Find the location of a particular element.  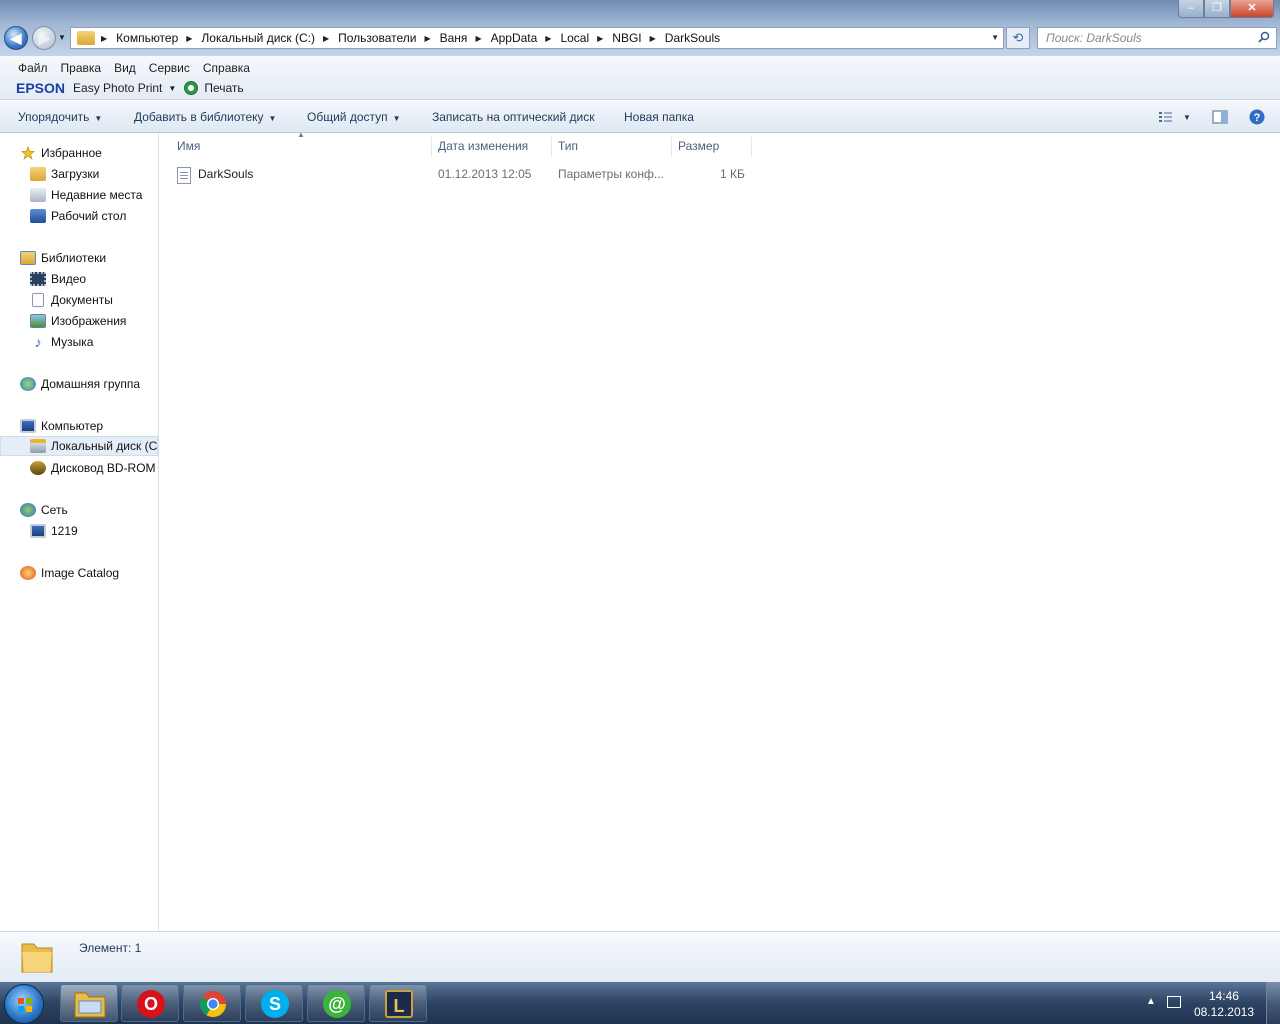

help-icon: ? is located at coordinates (1257, 117).